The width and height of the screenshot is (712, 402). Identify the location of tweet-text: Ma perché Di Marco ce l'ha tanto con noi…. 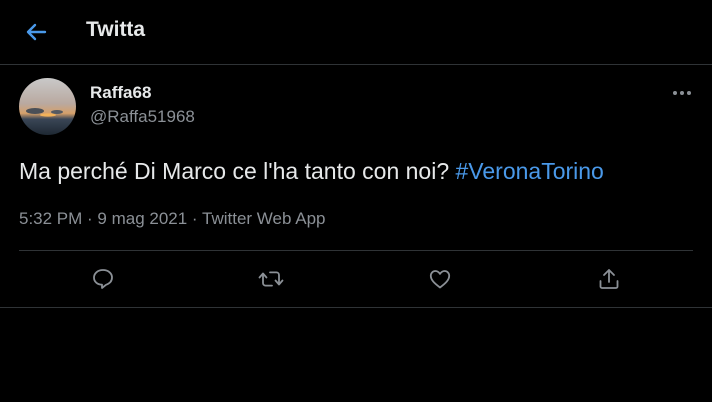
(311, 171).